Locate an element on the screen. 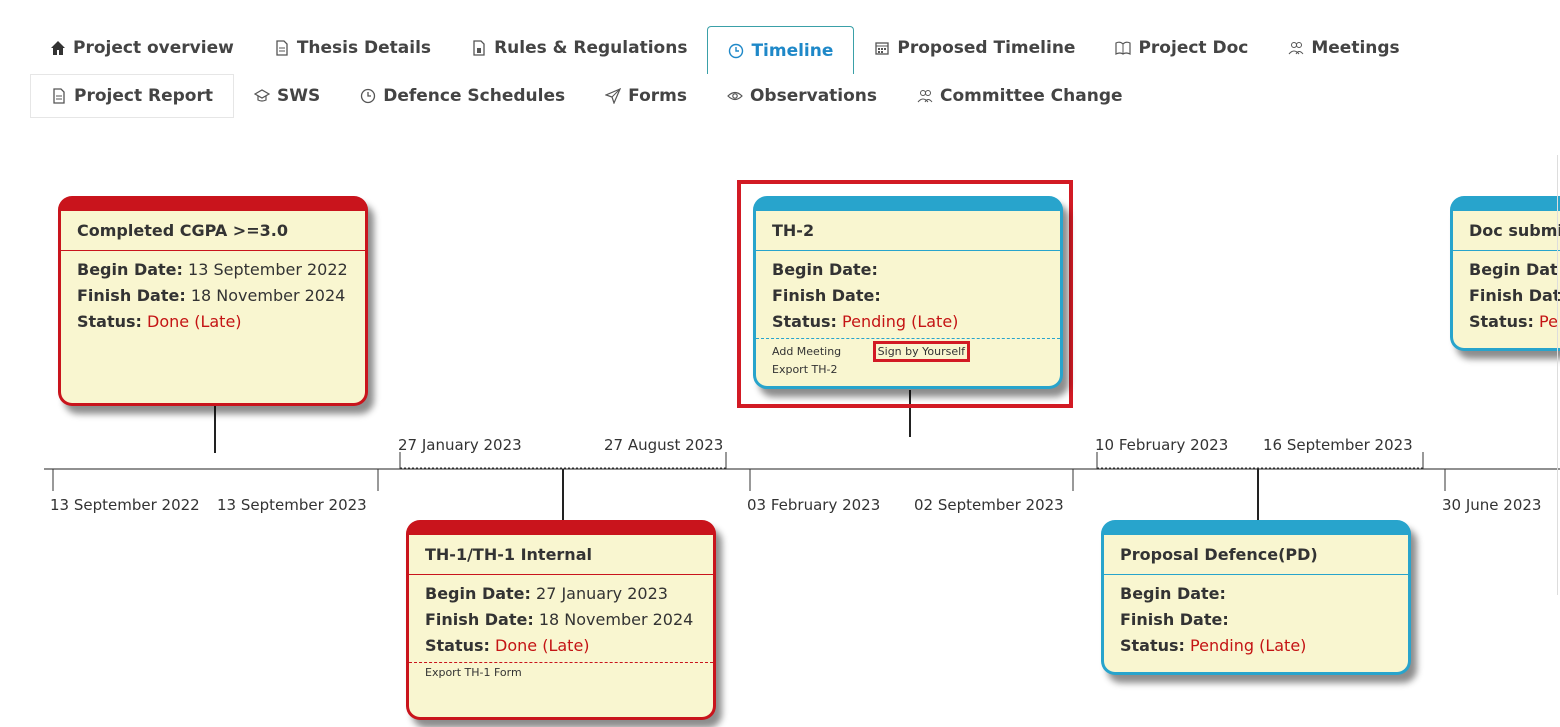  card-title: Completed CGPA >=3.0 is located at coordinates (213, 231).